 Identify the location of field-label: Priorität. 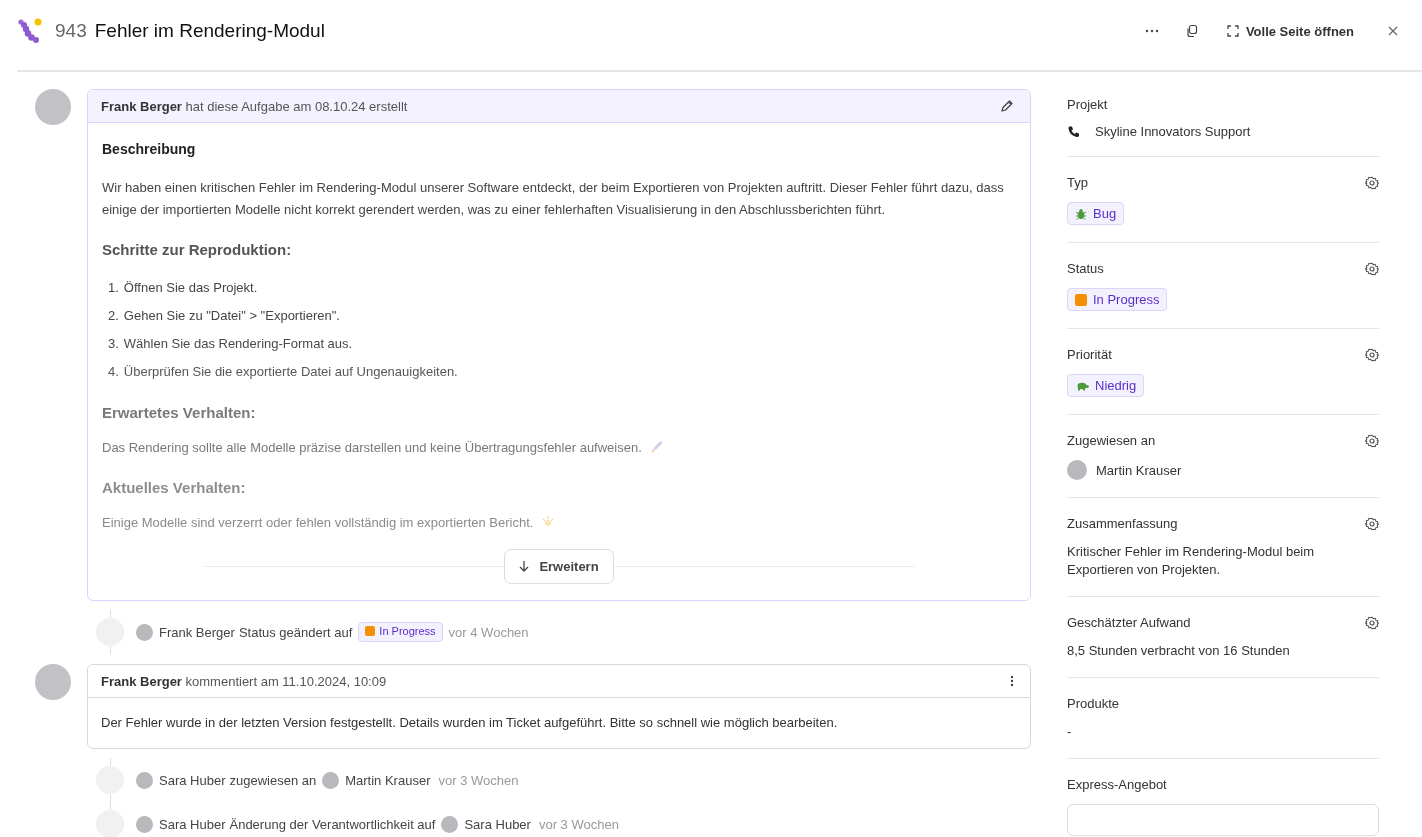
(1089, 354).